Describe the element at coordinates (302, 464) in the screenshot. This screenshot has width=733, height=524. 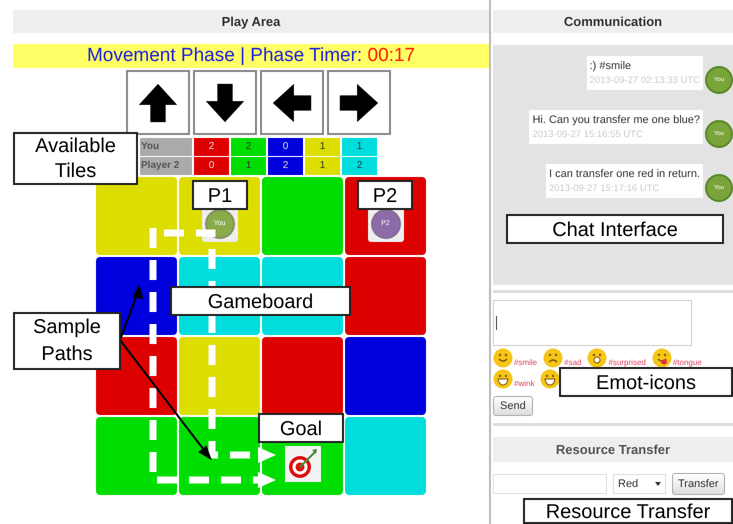
I see `target-icon` at that location.